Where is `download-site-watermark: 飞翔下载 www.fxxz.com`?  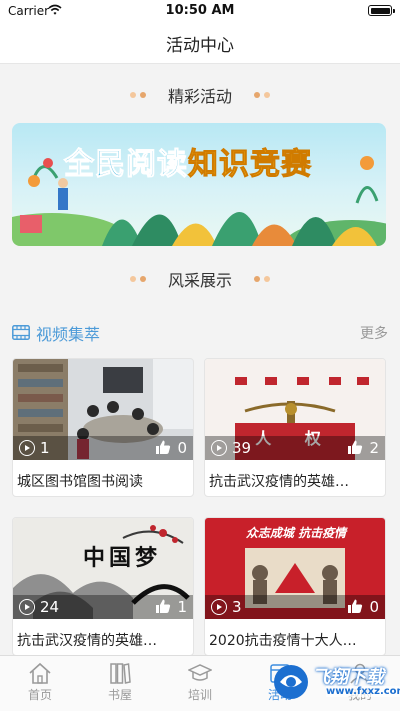
download-site-watermark: 飞翔下载 www.fxxz.com is located at coordinates (336, 683).